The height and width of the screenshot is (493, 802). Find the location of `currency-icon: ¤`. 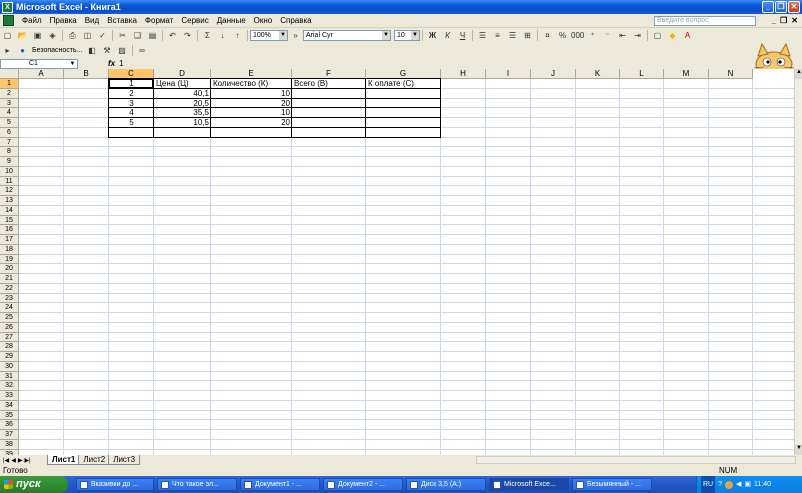

currency-icon: ¤ is located at coordinates (547, 35).